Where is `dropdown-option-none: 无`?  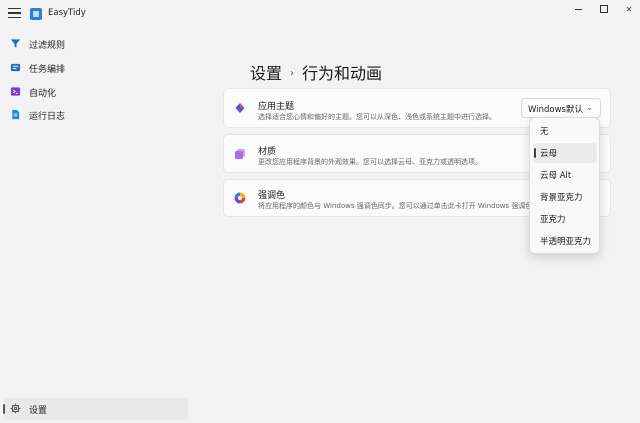 dropdown-option-none: 无 is located at coordinates (565, 131).